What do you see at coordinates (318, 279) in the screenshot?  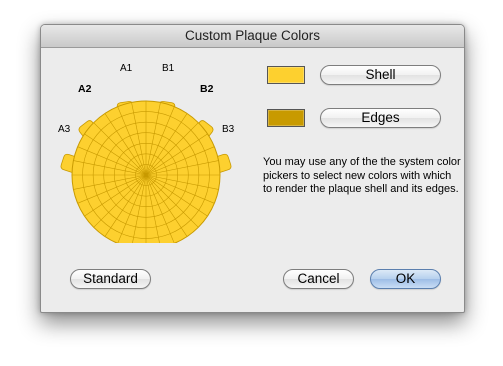 I see `cancel-button: Cancel` at bounding box center [318, 279].